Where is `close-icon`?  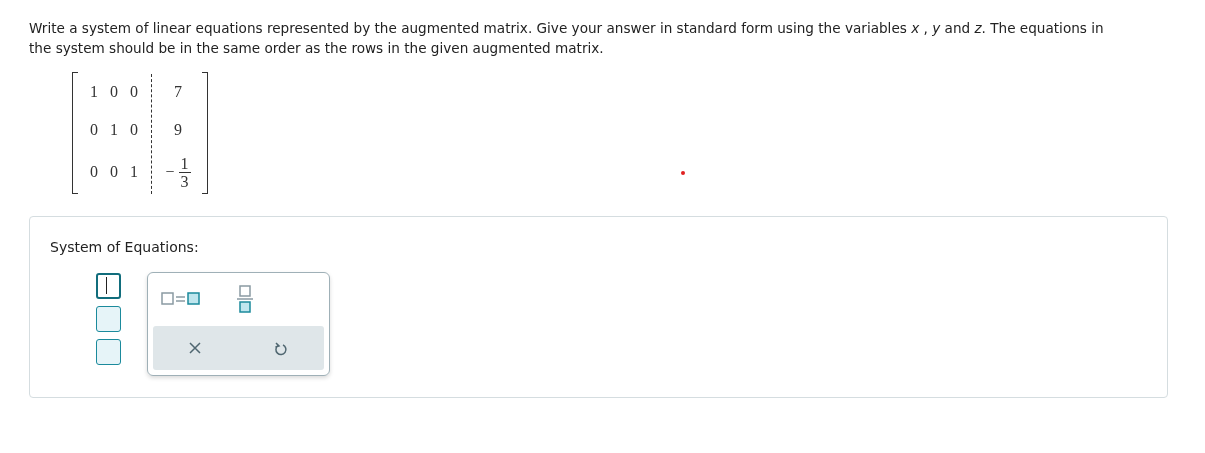
close-icon is located at coordinates (195, 348).